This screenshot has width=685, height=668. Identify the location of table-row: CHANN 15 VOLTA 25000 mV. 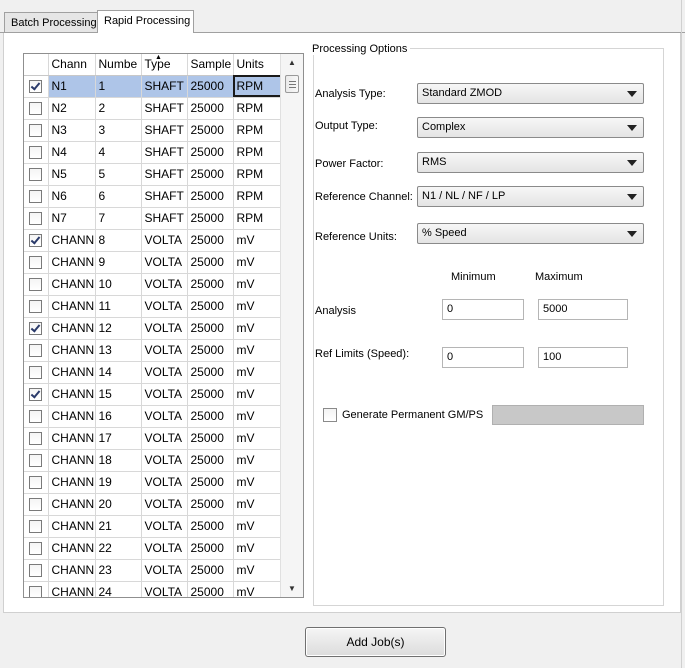
(153, 394).